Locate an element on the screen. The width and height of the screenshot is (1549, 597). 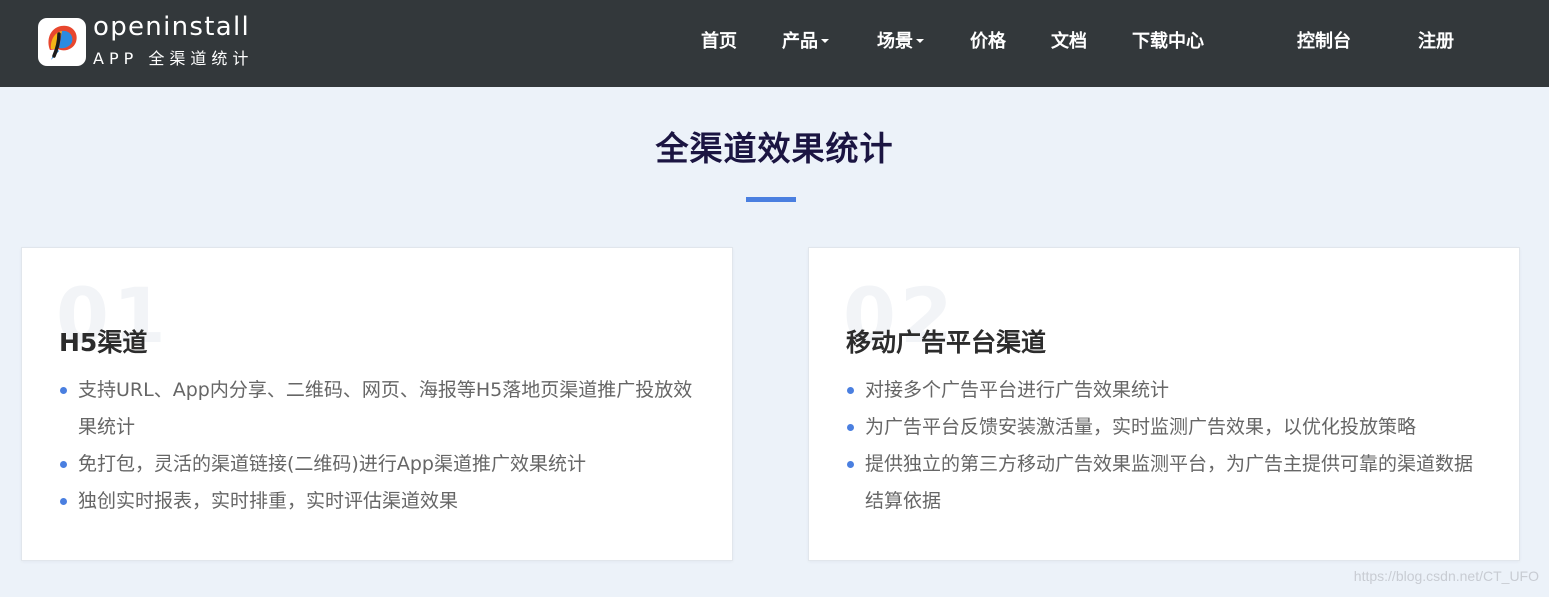
list-item: 独创实时报表，实时排重，实时评估渠道效果 is located at coordinates (379, 501).